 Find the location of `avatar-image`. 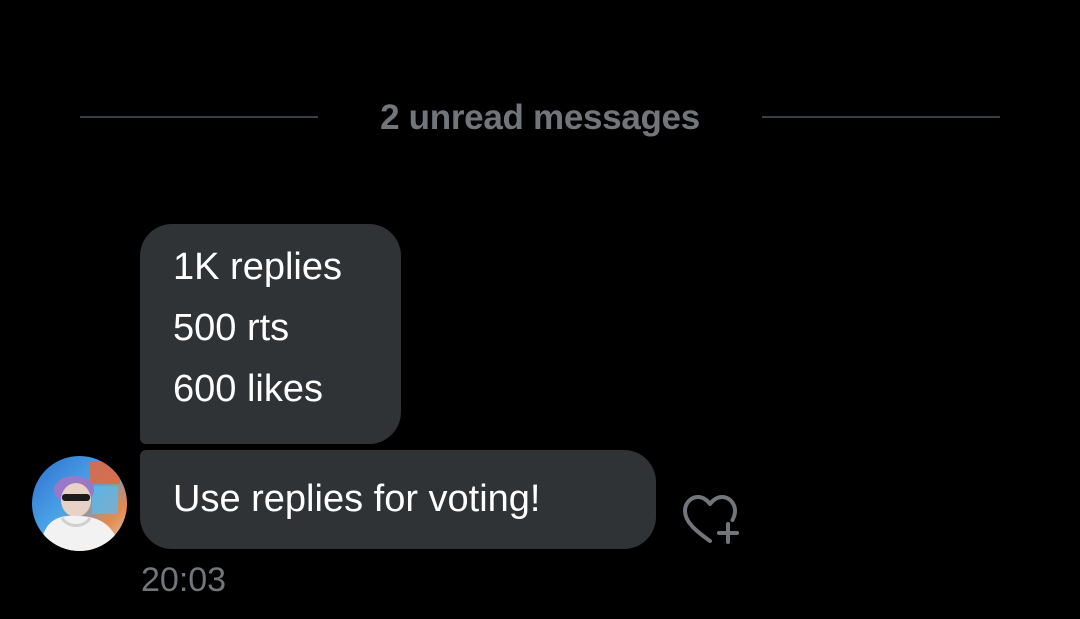

avatar-image is located at coordinates (79, 503).